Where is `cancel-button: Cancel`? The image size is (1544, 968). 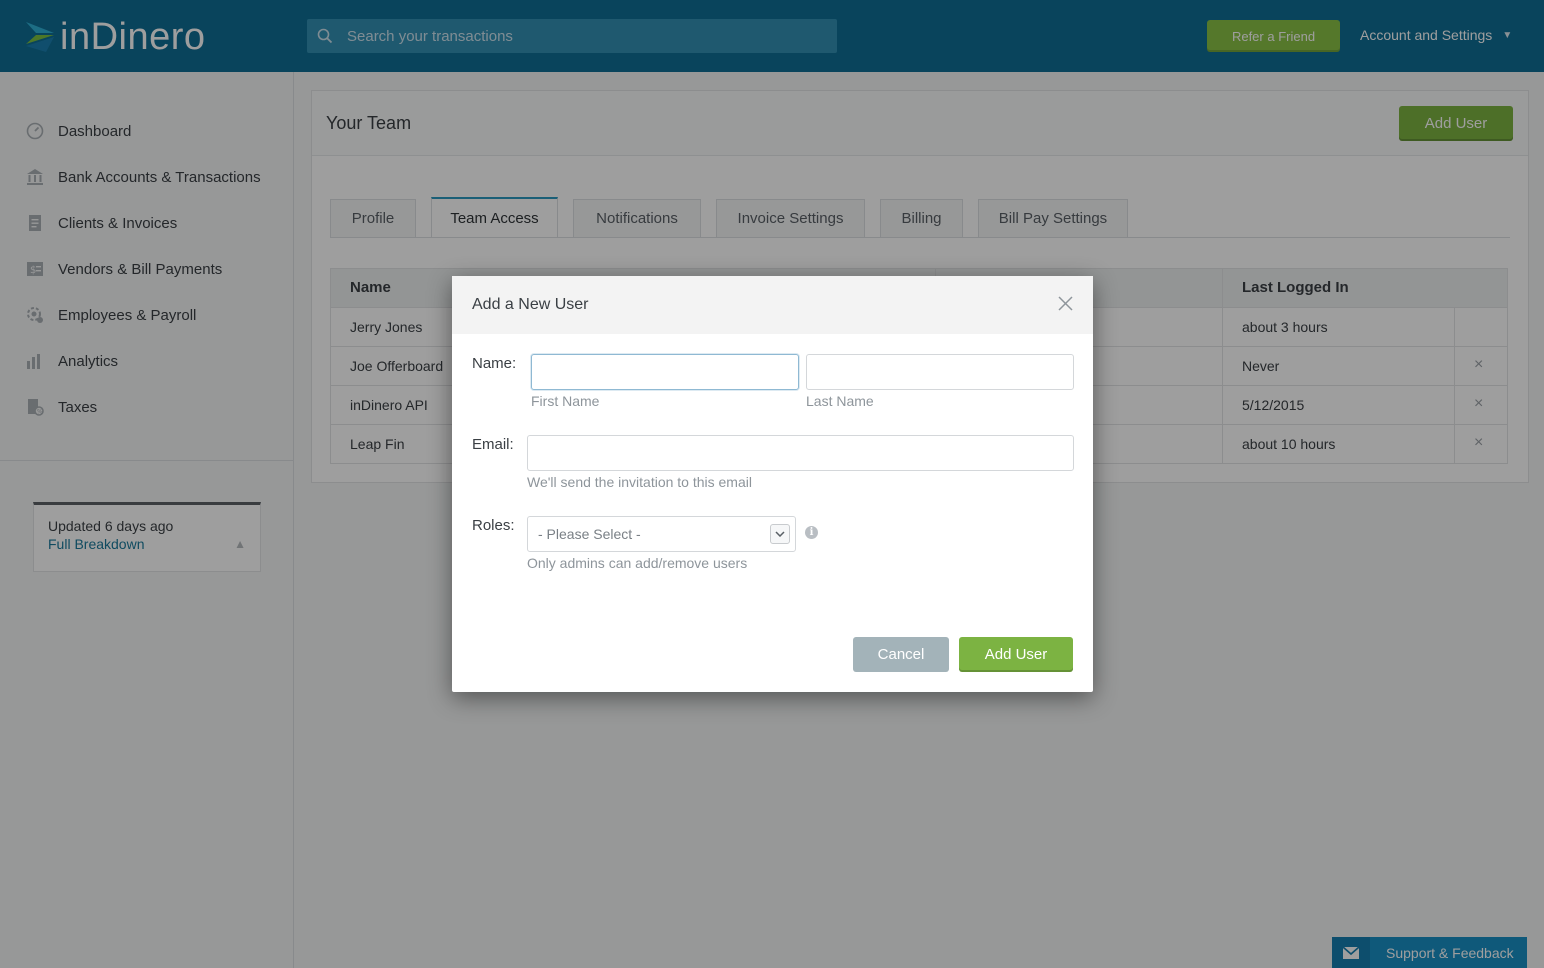 cancel-button: Cancel is located at coordinates (901, 654).